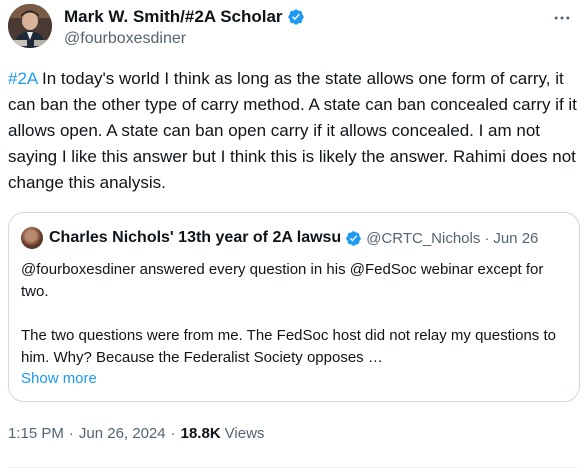 The width and height of the screenshot is (586, 473). What do you see at coordinates (30, 26) in the screenshot?
I see `author-avatar` at bounding box center [30, 26].